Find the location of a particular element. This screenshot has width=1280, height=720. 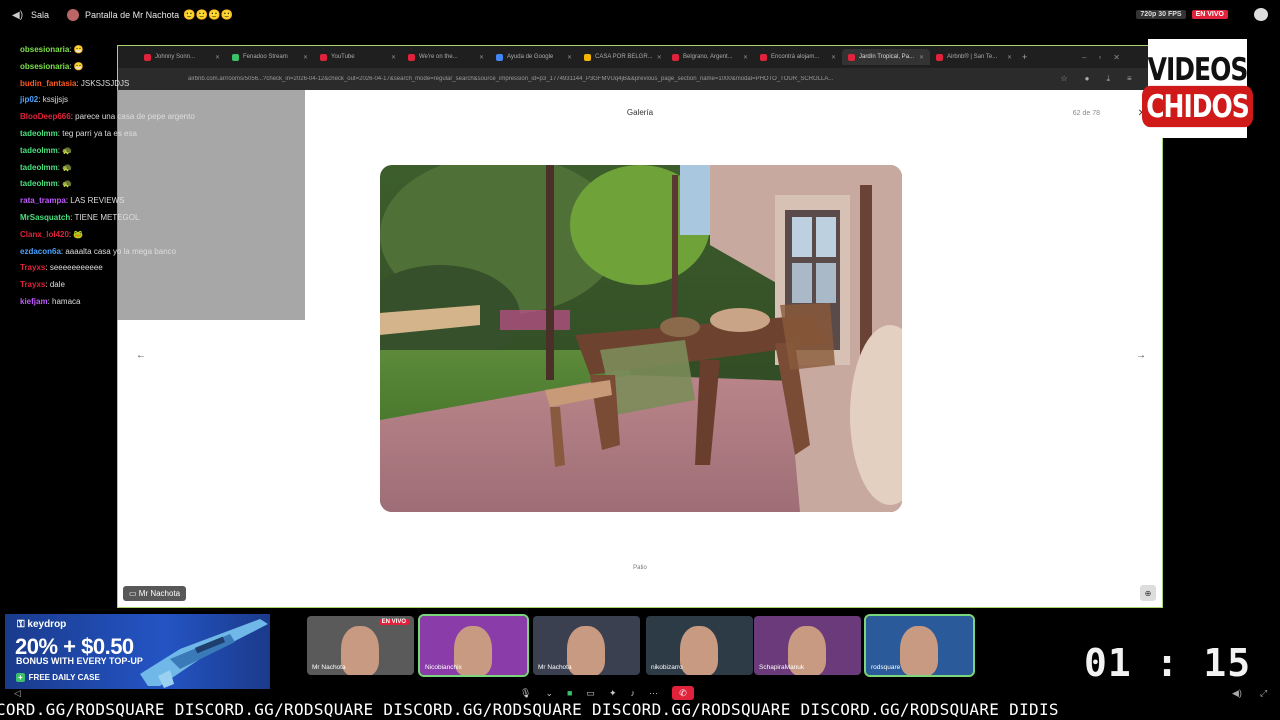

chat-text: dale is located at coordinates (57, 285).